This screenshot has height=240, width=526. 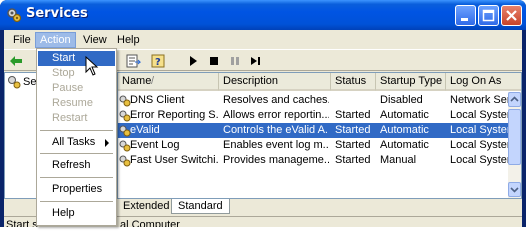 I want to click on submenu-arrow-icon, so click(x=107, y=143).